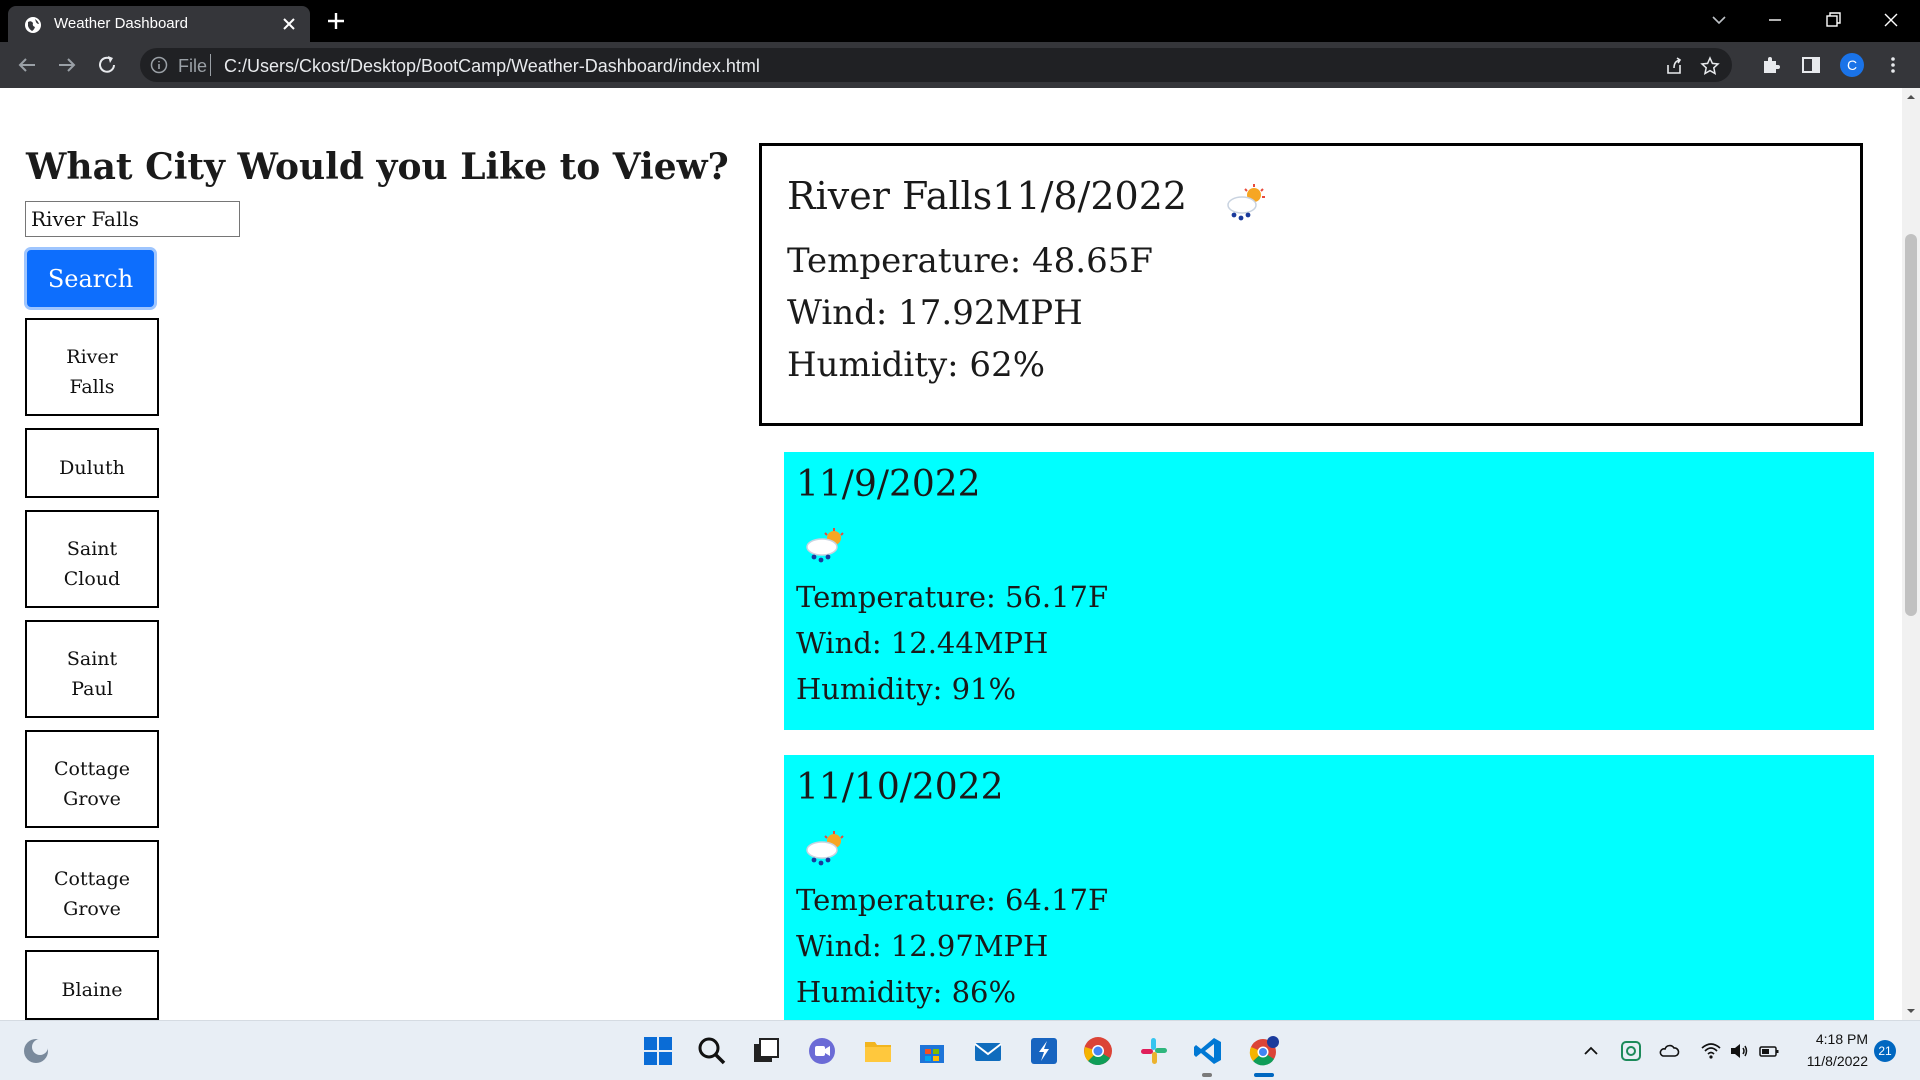 The width and height of the screenshot is (1920, 1080). Describe the element at coordinates (1911, 425) in the screenshot. I see `scrollbar-thumb` at that location.